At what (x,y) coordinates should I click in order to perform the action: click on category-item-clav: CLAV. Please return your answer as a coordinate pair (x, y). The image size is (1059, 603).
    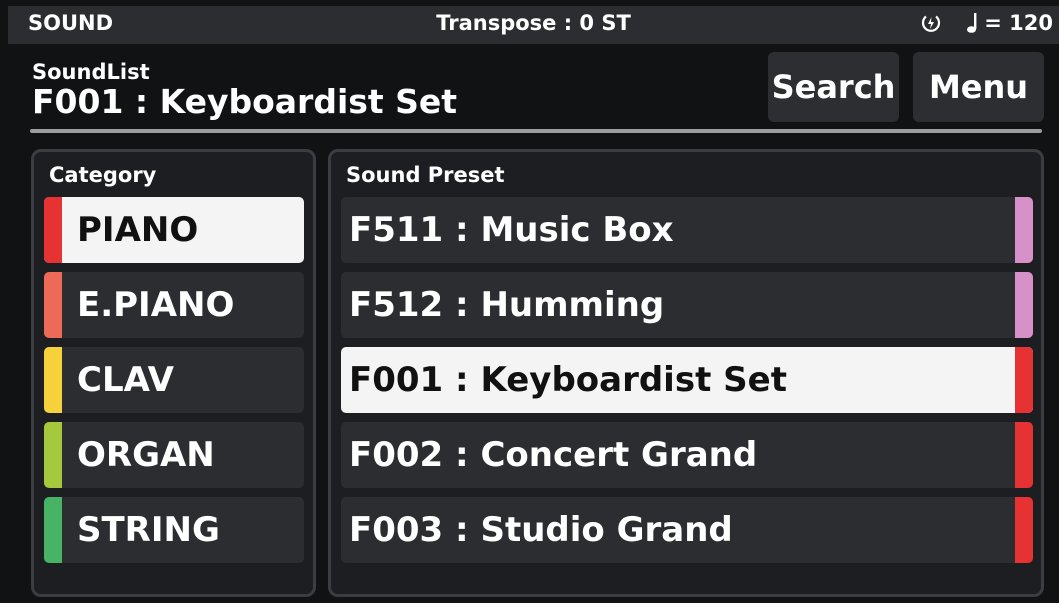
    Looking at the image, I should click on (174, 380).